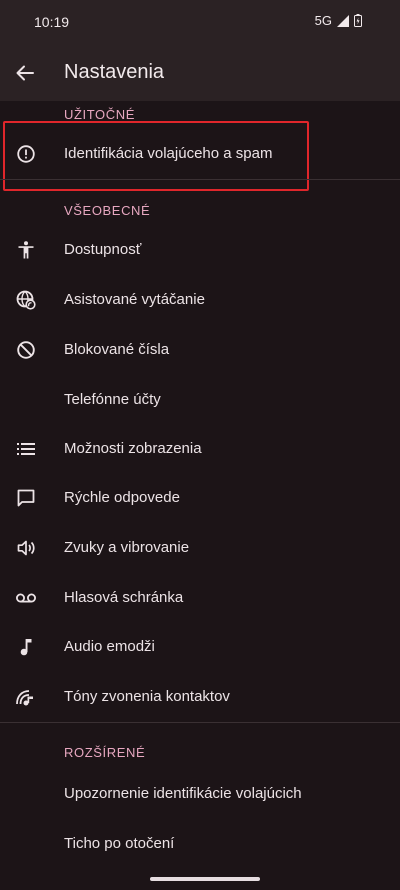 The height and width of the screenshot is (890, 400). I want to click on volume-icon, so click(26, 548).